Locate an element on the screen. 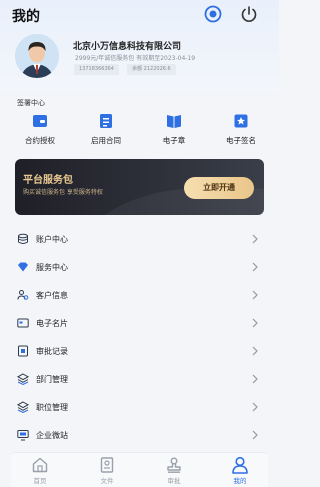 This screenshot has width=320, height=487. quick-item-enable-contract: 启用合同 is located at coordinates (106, 129).